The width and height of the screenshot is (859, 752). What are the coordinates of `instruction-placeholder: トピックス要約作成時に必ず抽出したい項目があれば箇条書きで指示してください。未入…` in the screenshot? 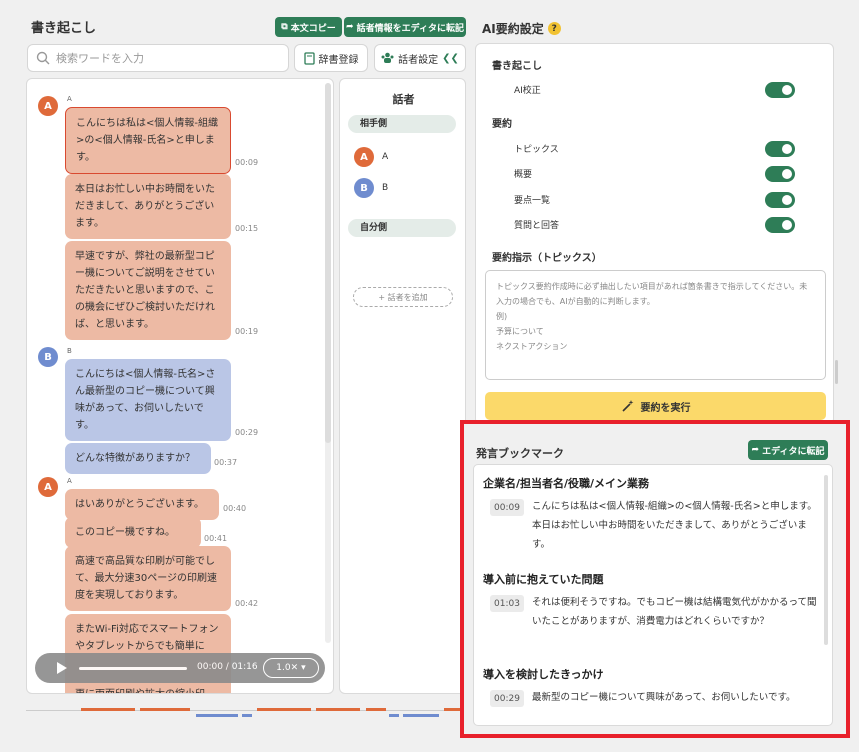 It's located at (652, 294).